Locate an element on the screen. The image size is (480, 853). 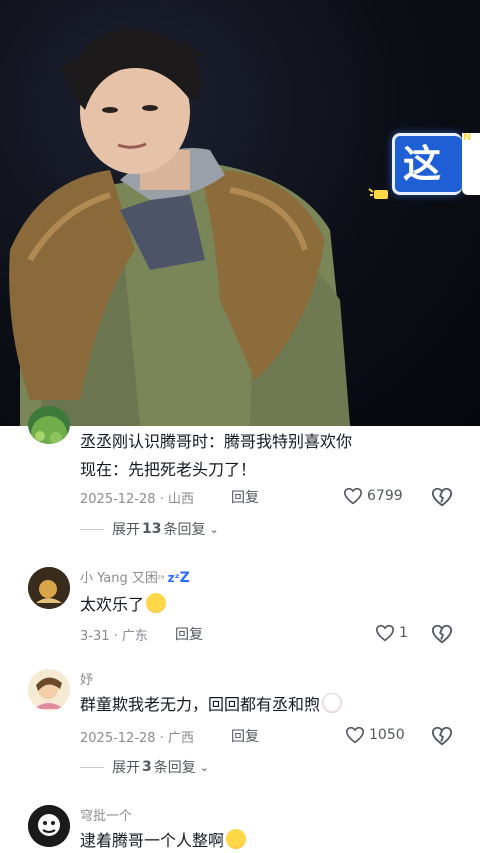
comment-meta: 3-31 · 广东 is located at coordinates (114, 634).